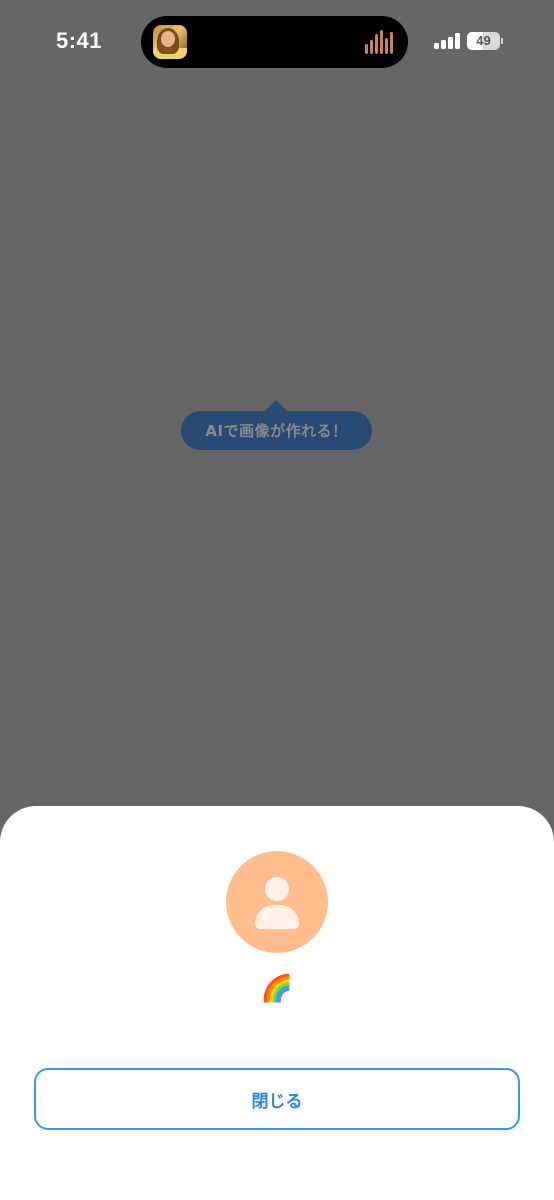 This screenshot has height=1200, width=554. I want to click on dynamic-island, so click(274, 42).